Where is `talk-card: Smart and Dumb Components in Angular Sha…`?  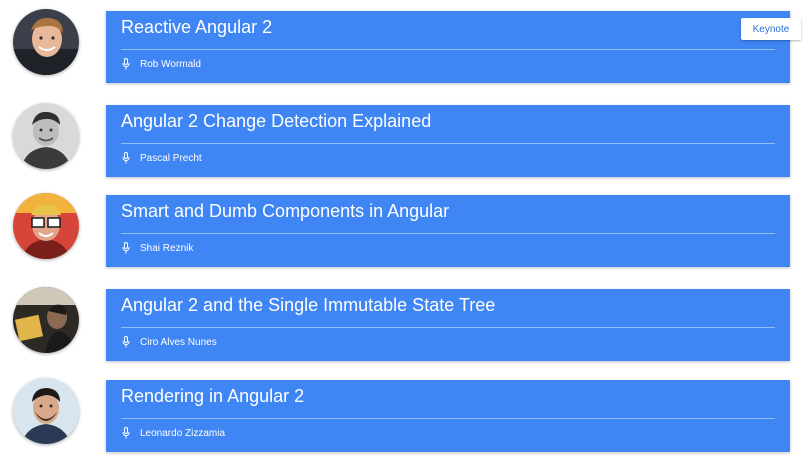
talk-card: Smart and Dumb Components in Angular Sha… is located at coordinates (448, 231).